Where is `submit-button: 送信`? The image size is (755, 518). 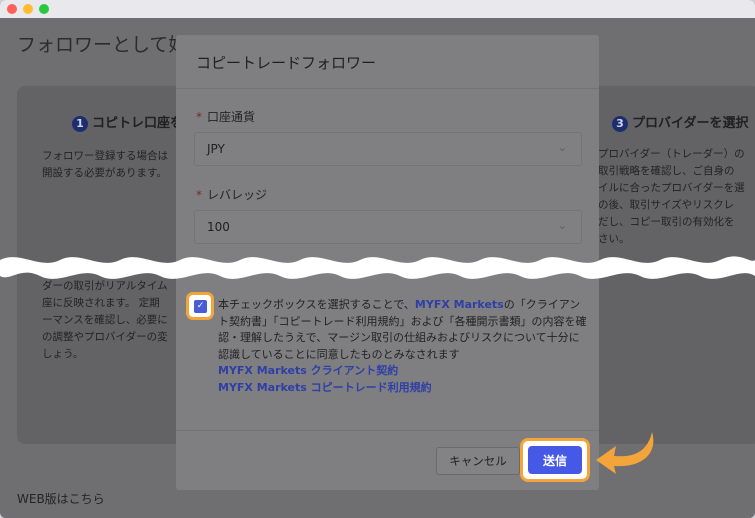
submit-button: 送信 is located at coordinates (555, 460).